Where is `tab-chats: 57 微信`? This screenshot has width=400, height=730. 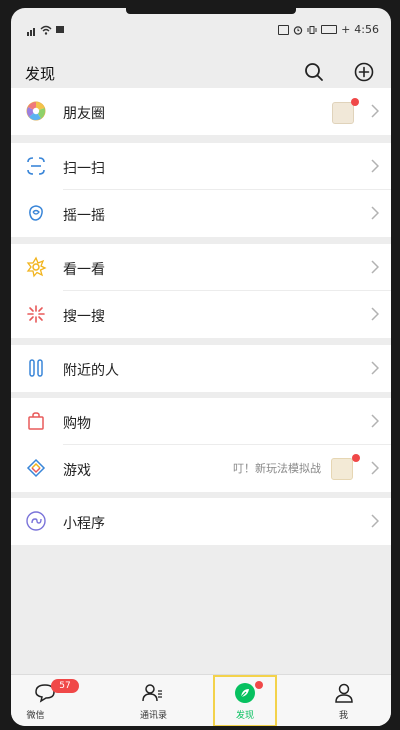
tab-chats: 57 微信 is located at coordinates (58, 700).